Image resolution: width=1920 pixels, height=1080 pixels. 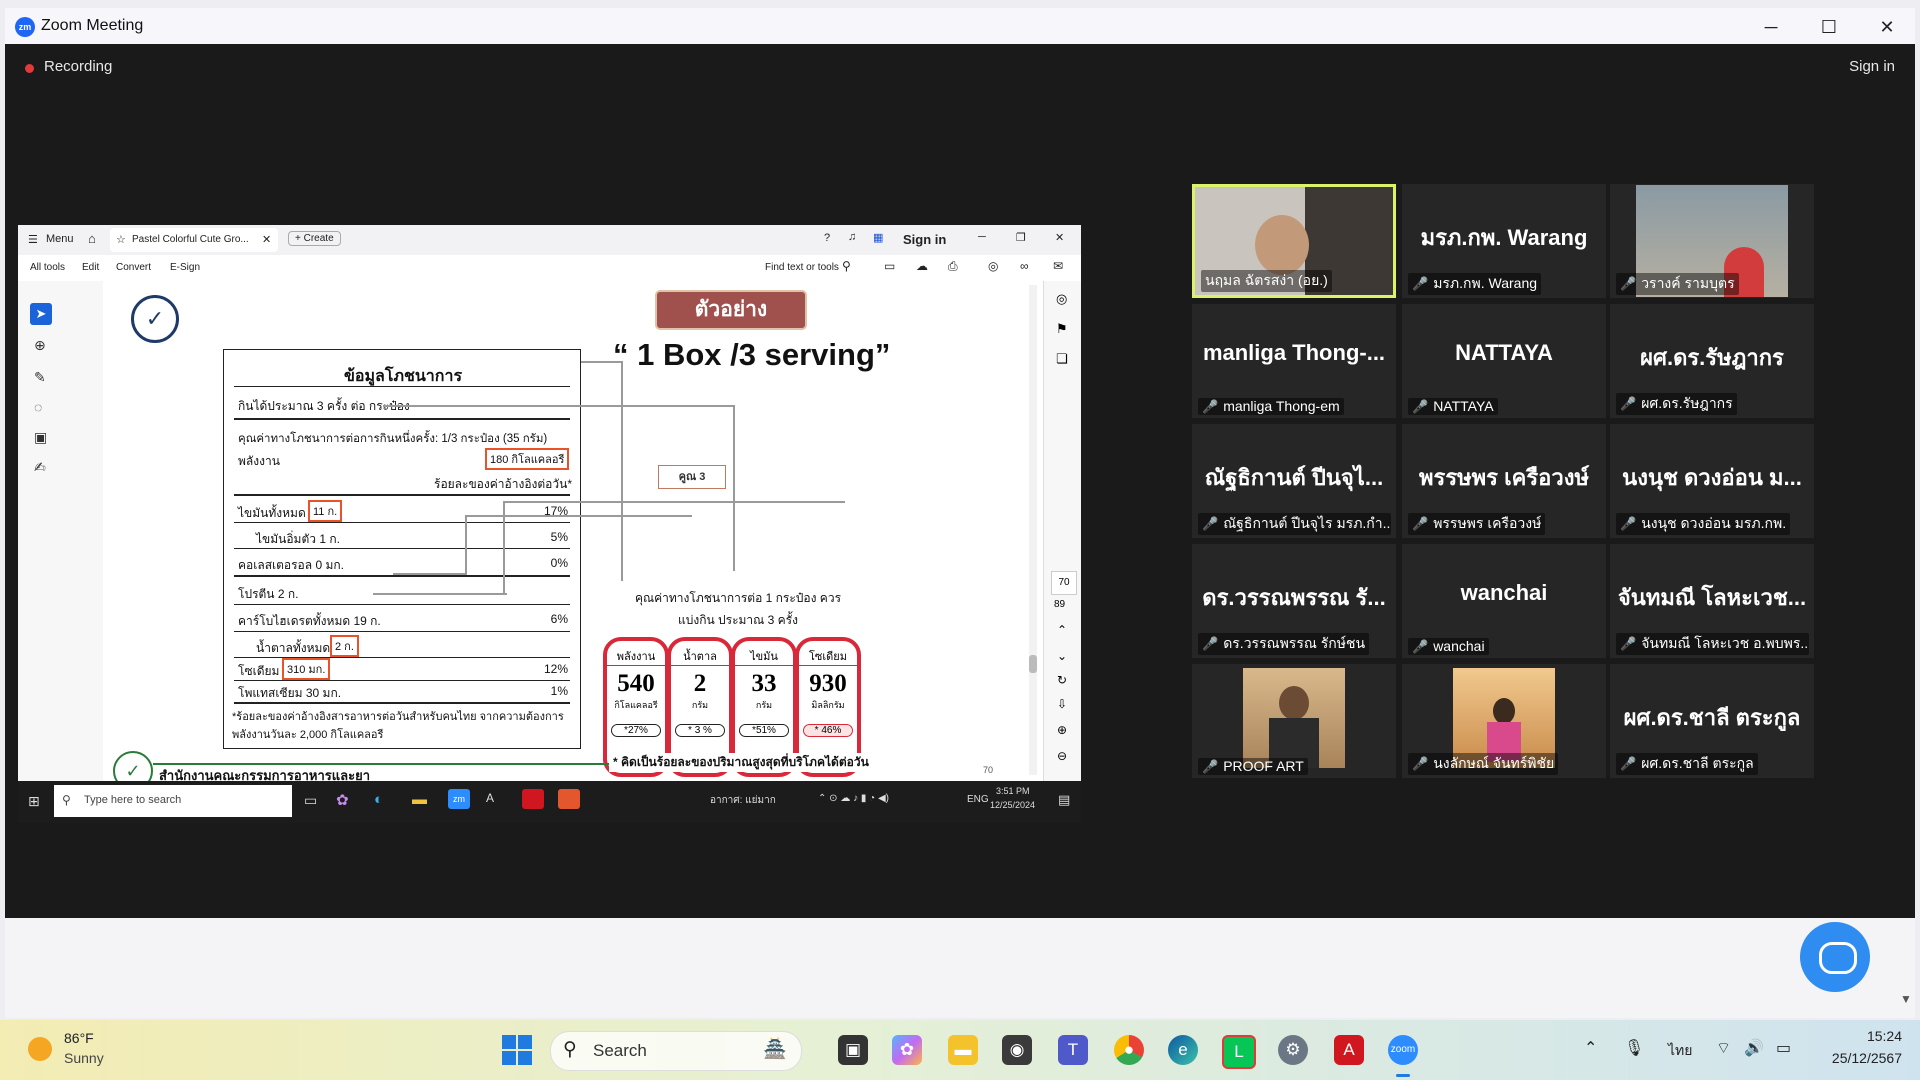 What do you see at coordinates (1033, 530) in the screenshot?
I see `doc-scrollbar` at bounding box center [1033, 530].